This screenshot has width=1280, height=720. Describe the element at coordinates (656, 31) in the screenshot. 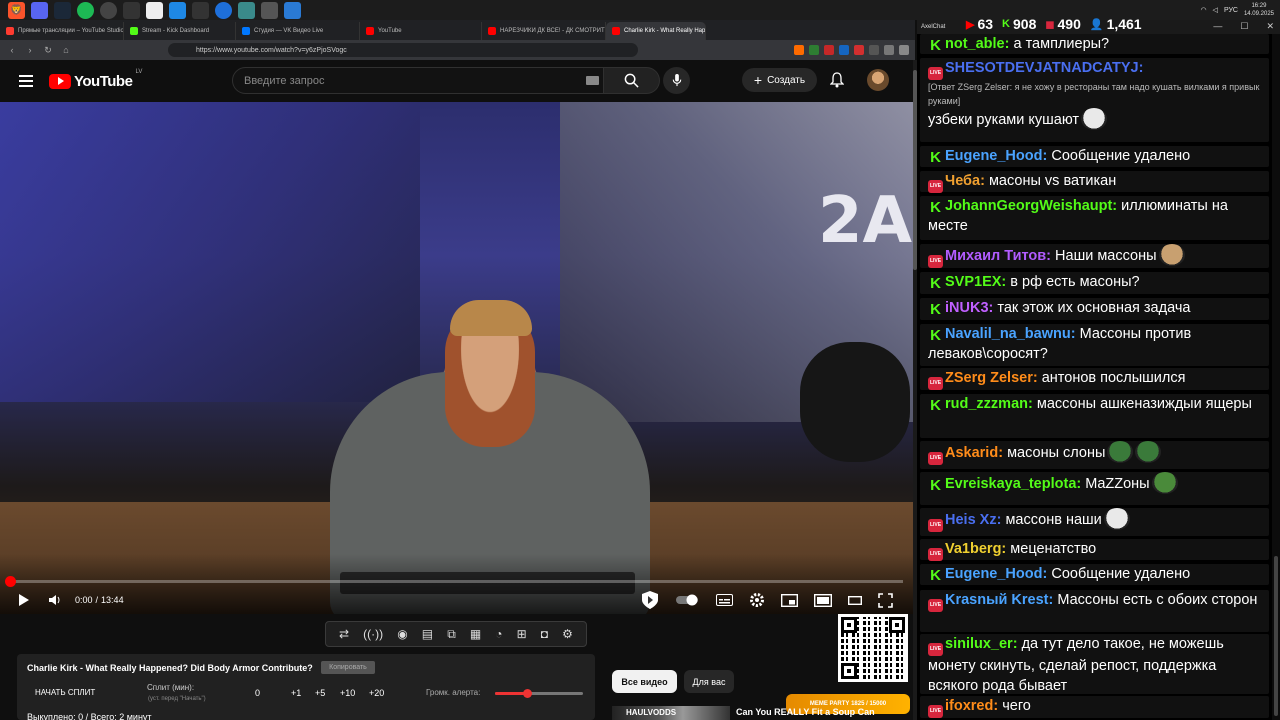

I see `browser-tab: Charlie Kirk - What Really Happened` at that location.